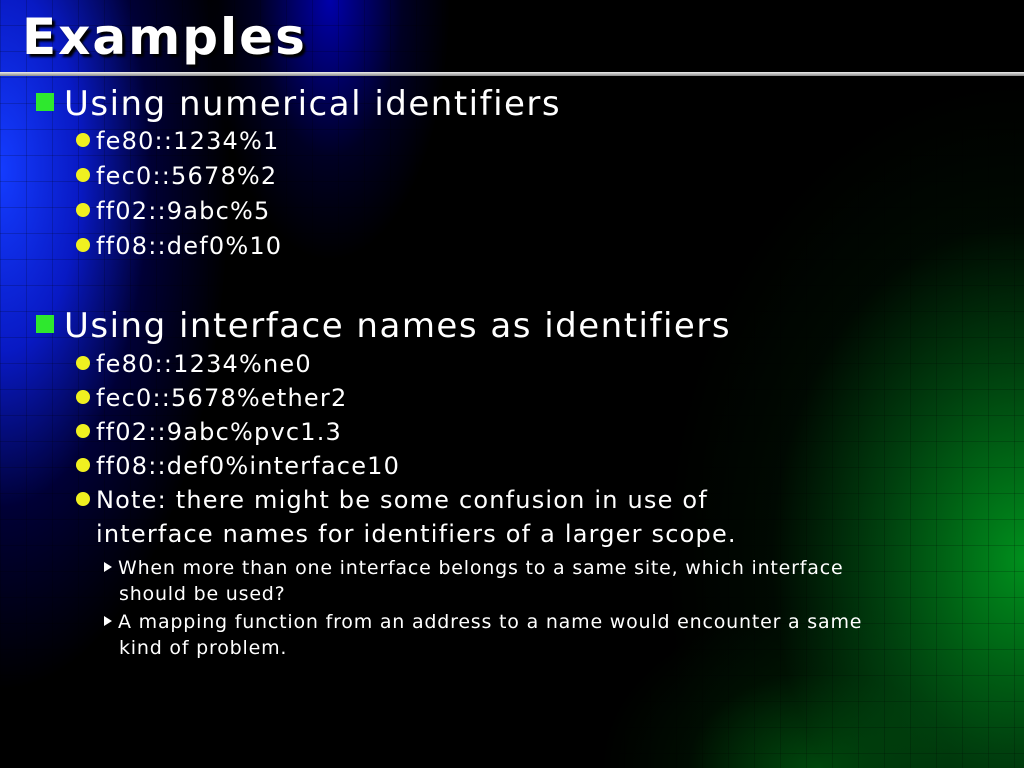 The image size is (1024, 768). I want to click on list-item: ff02::9abc%pvc1.3, so click(209, 432).